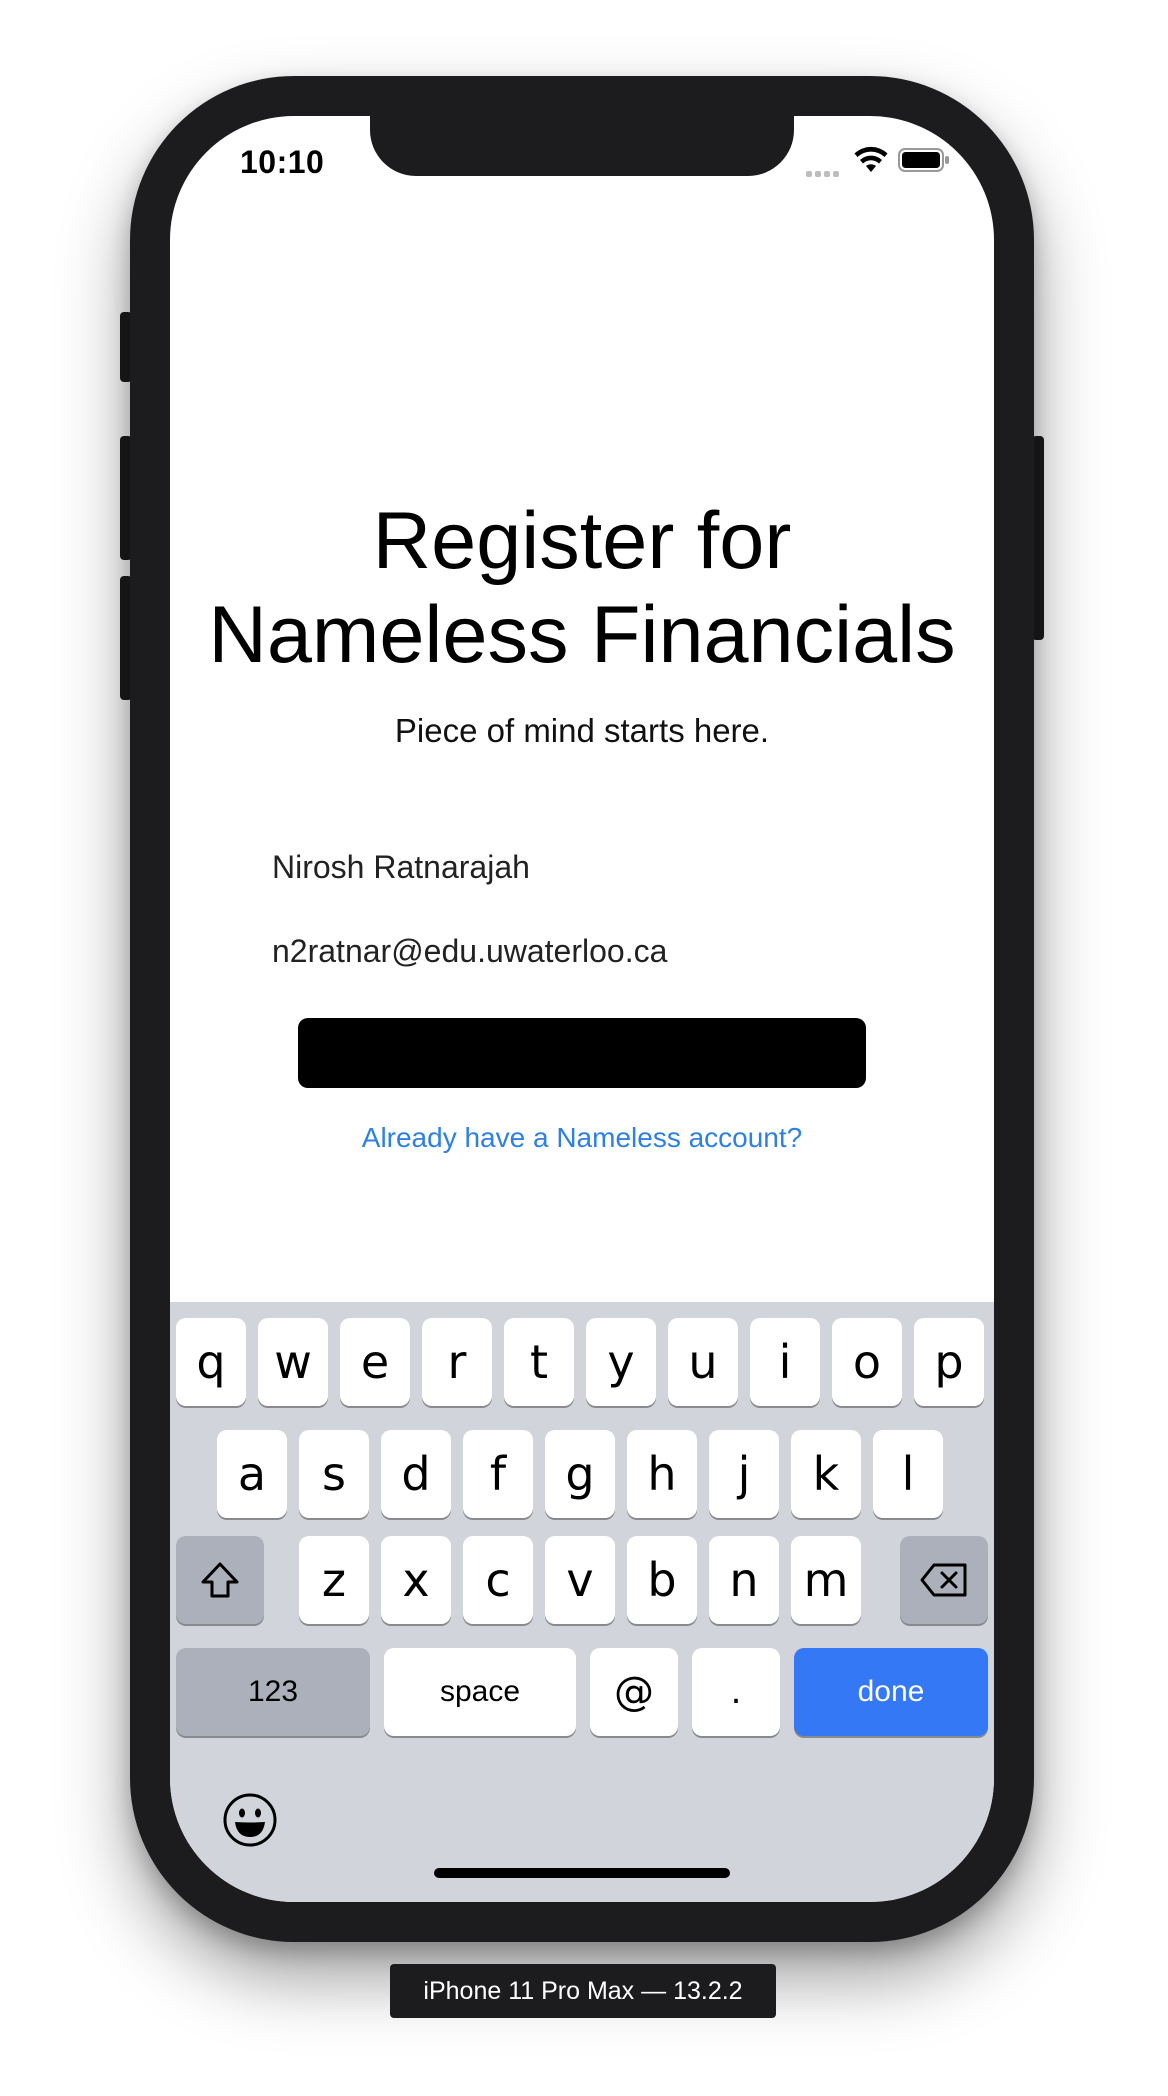  I want to click on page-subtitle: Piece of mind starts here., so click(582, 730).